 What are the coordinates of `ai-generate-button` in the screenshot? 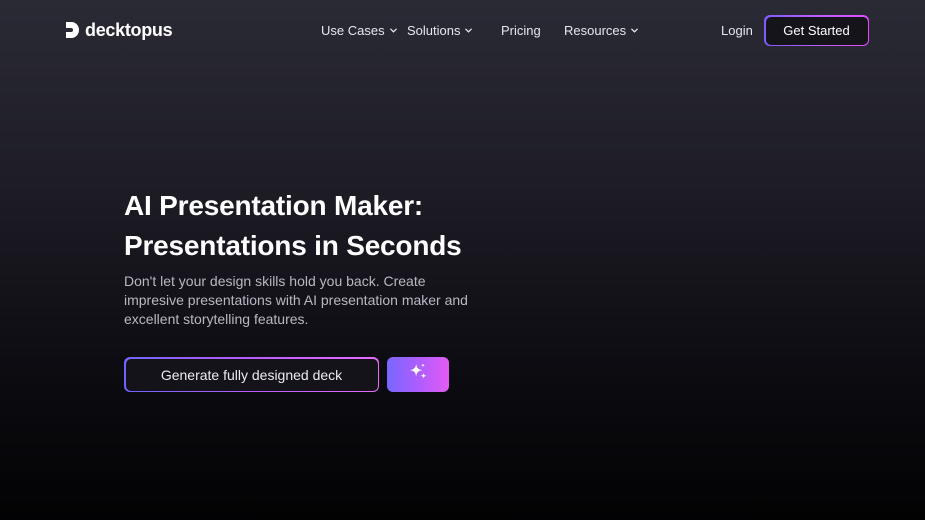 It's located at (418, 374).